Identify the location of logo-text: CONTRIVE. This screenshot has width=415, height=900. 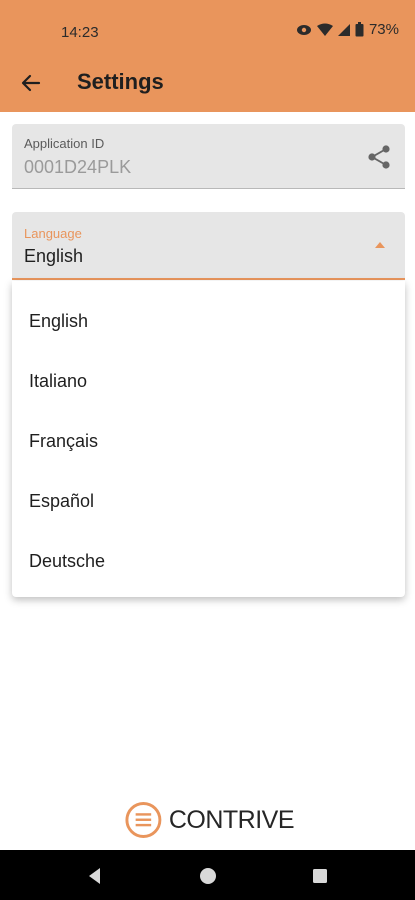
(231, 819).